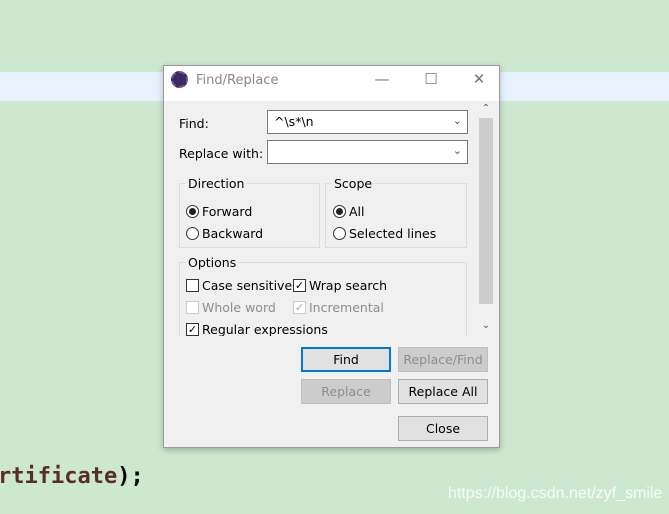 This screenshot has width=669, height=514. Describe the element at coordinates (486, 211) in the screenshot. I see `scrollbar-thumb` at that location.